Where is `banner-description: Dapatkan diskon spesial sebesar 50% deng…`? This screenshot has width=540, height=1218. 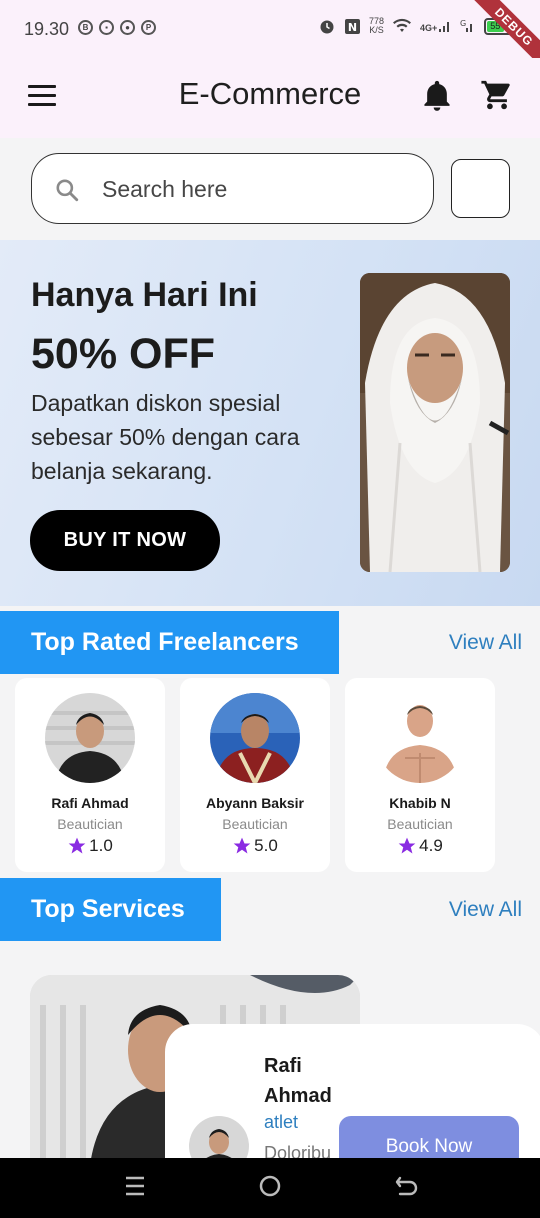
banner-description: Dapatkan diskon spesial sebesar 50% deng… is located at coordinates (165, 437).